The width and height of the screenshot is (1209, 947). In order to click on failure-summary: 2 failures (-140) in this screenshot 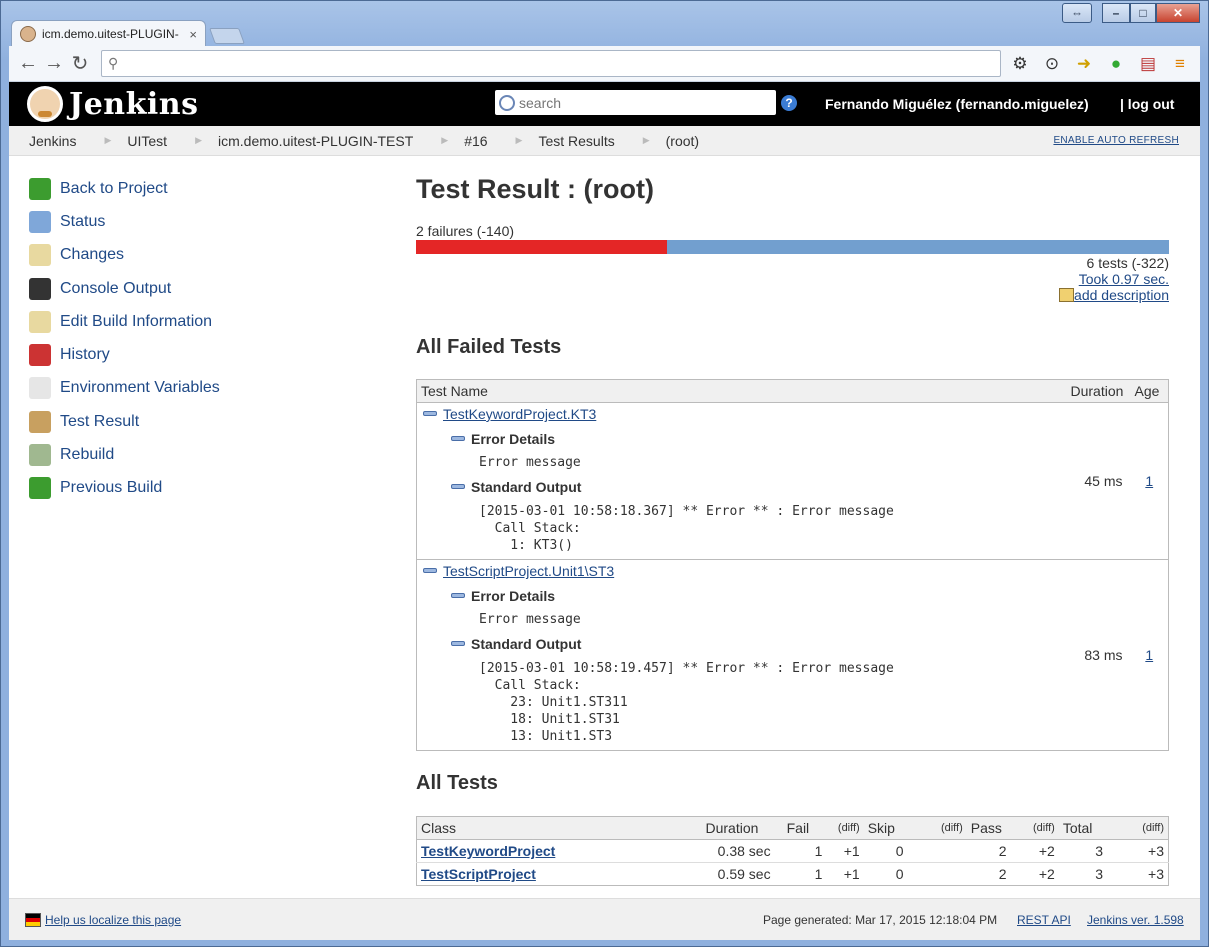, I will do `click(465, 231)`.